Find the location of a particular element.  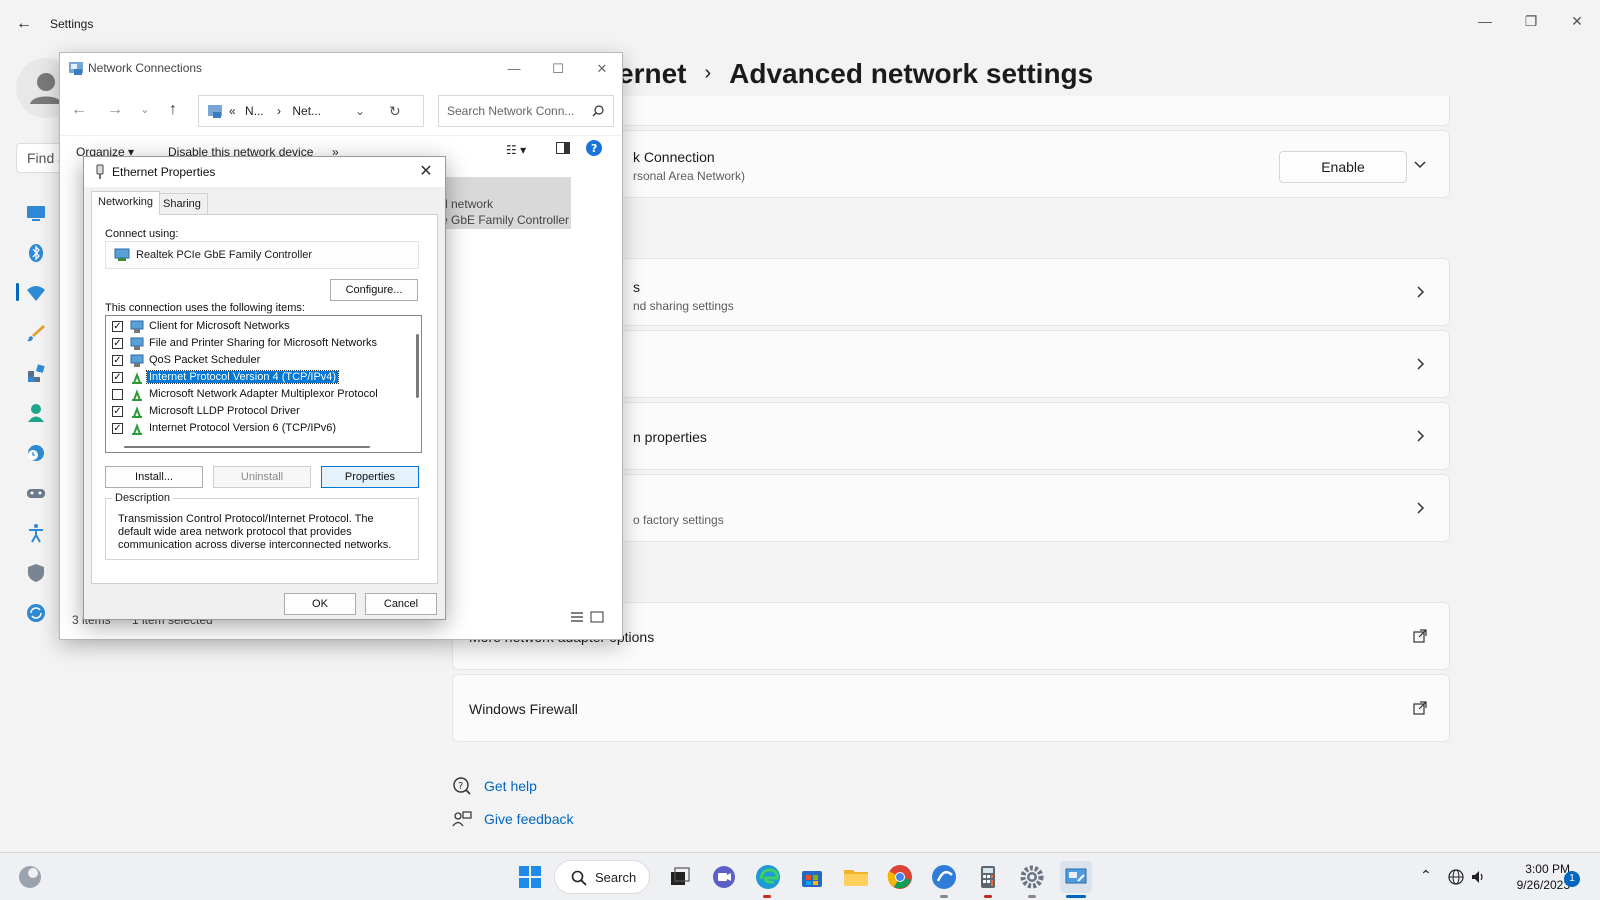

privacy-shield-icon is located at coordinates (36, 573).